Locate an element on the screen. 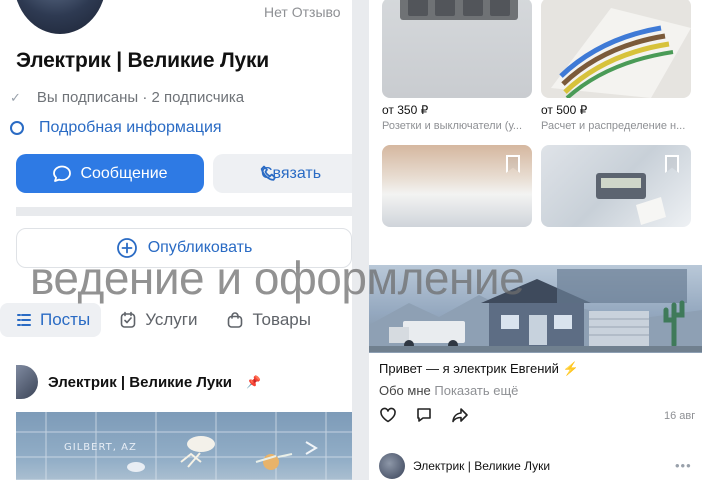  more-dots-icon: ••• is located at coordinates (683, 465).